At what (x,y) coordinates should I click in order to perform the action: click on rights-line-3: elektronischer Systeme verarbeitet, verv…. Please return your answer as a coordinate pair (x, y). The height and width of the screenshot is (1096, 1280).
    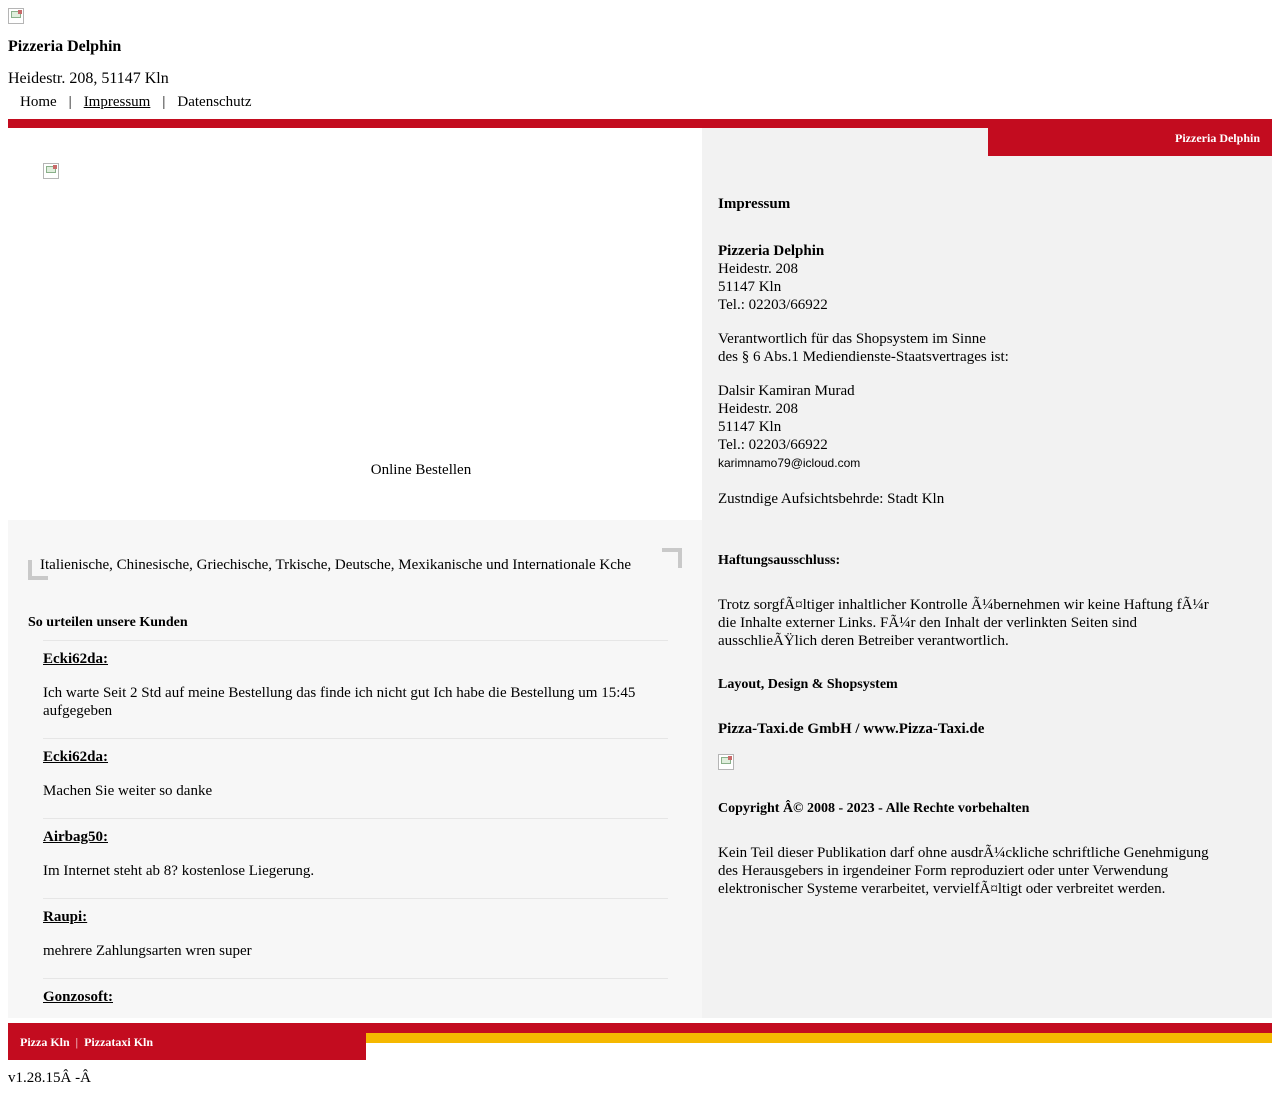
    Looking at the image, I should click on (942, 889).